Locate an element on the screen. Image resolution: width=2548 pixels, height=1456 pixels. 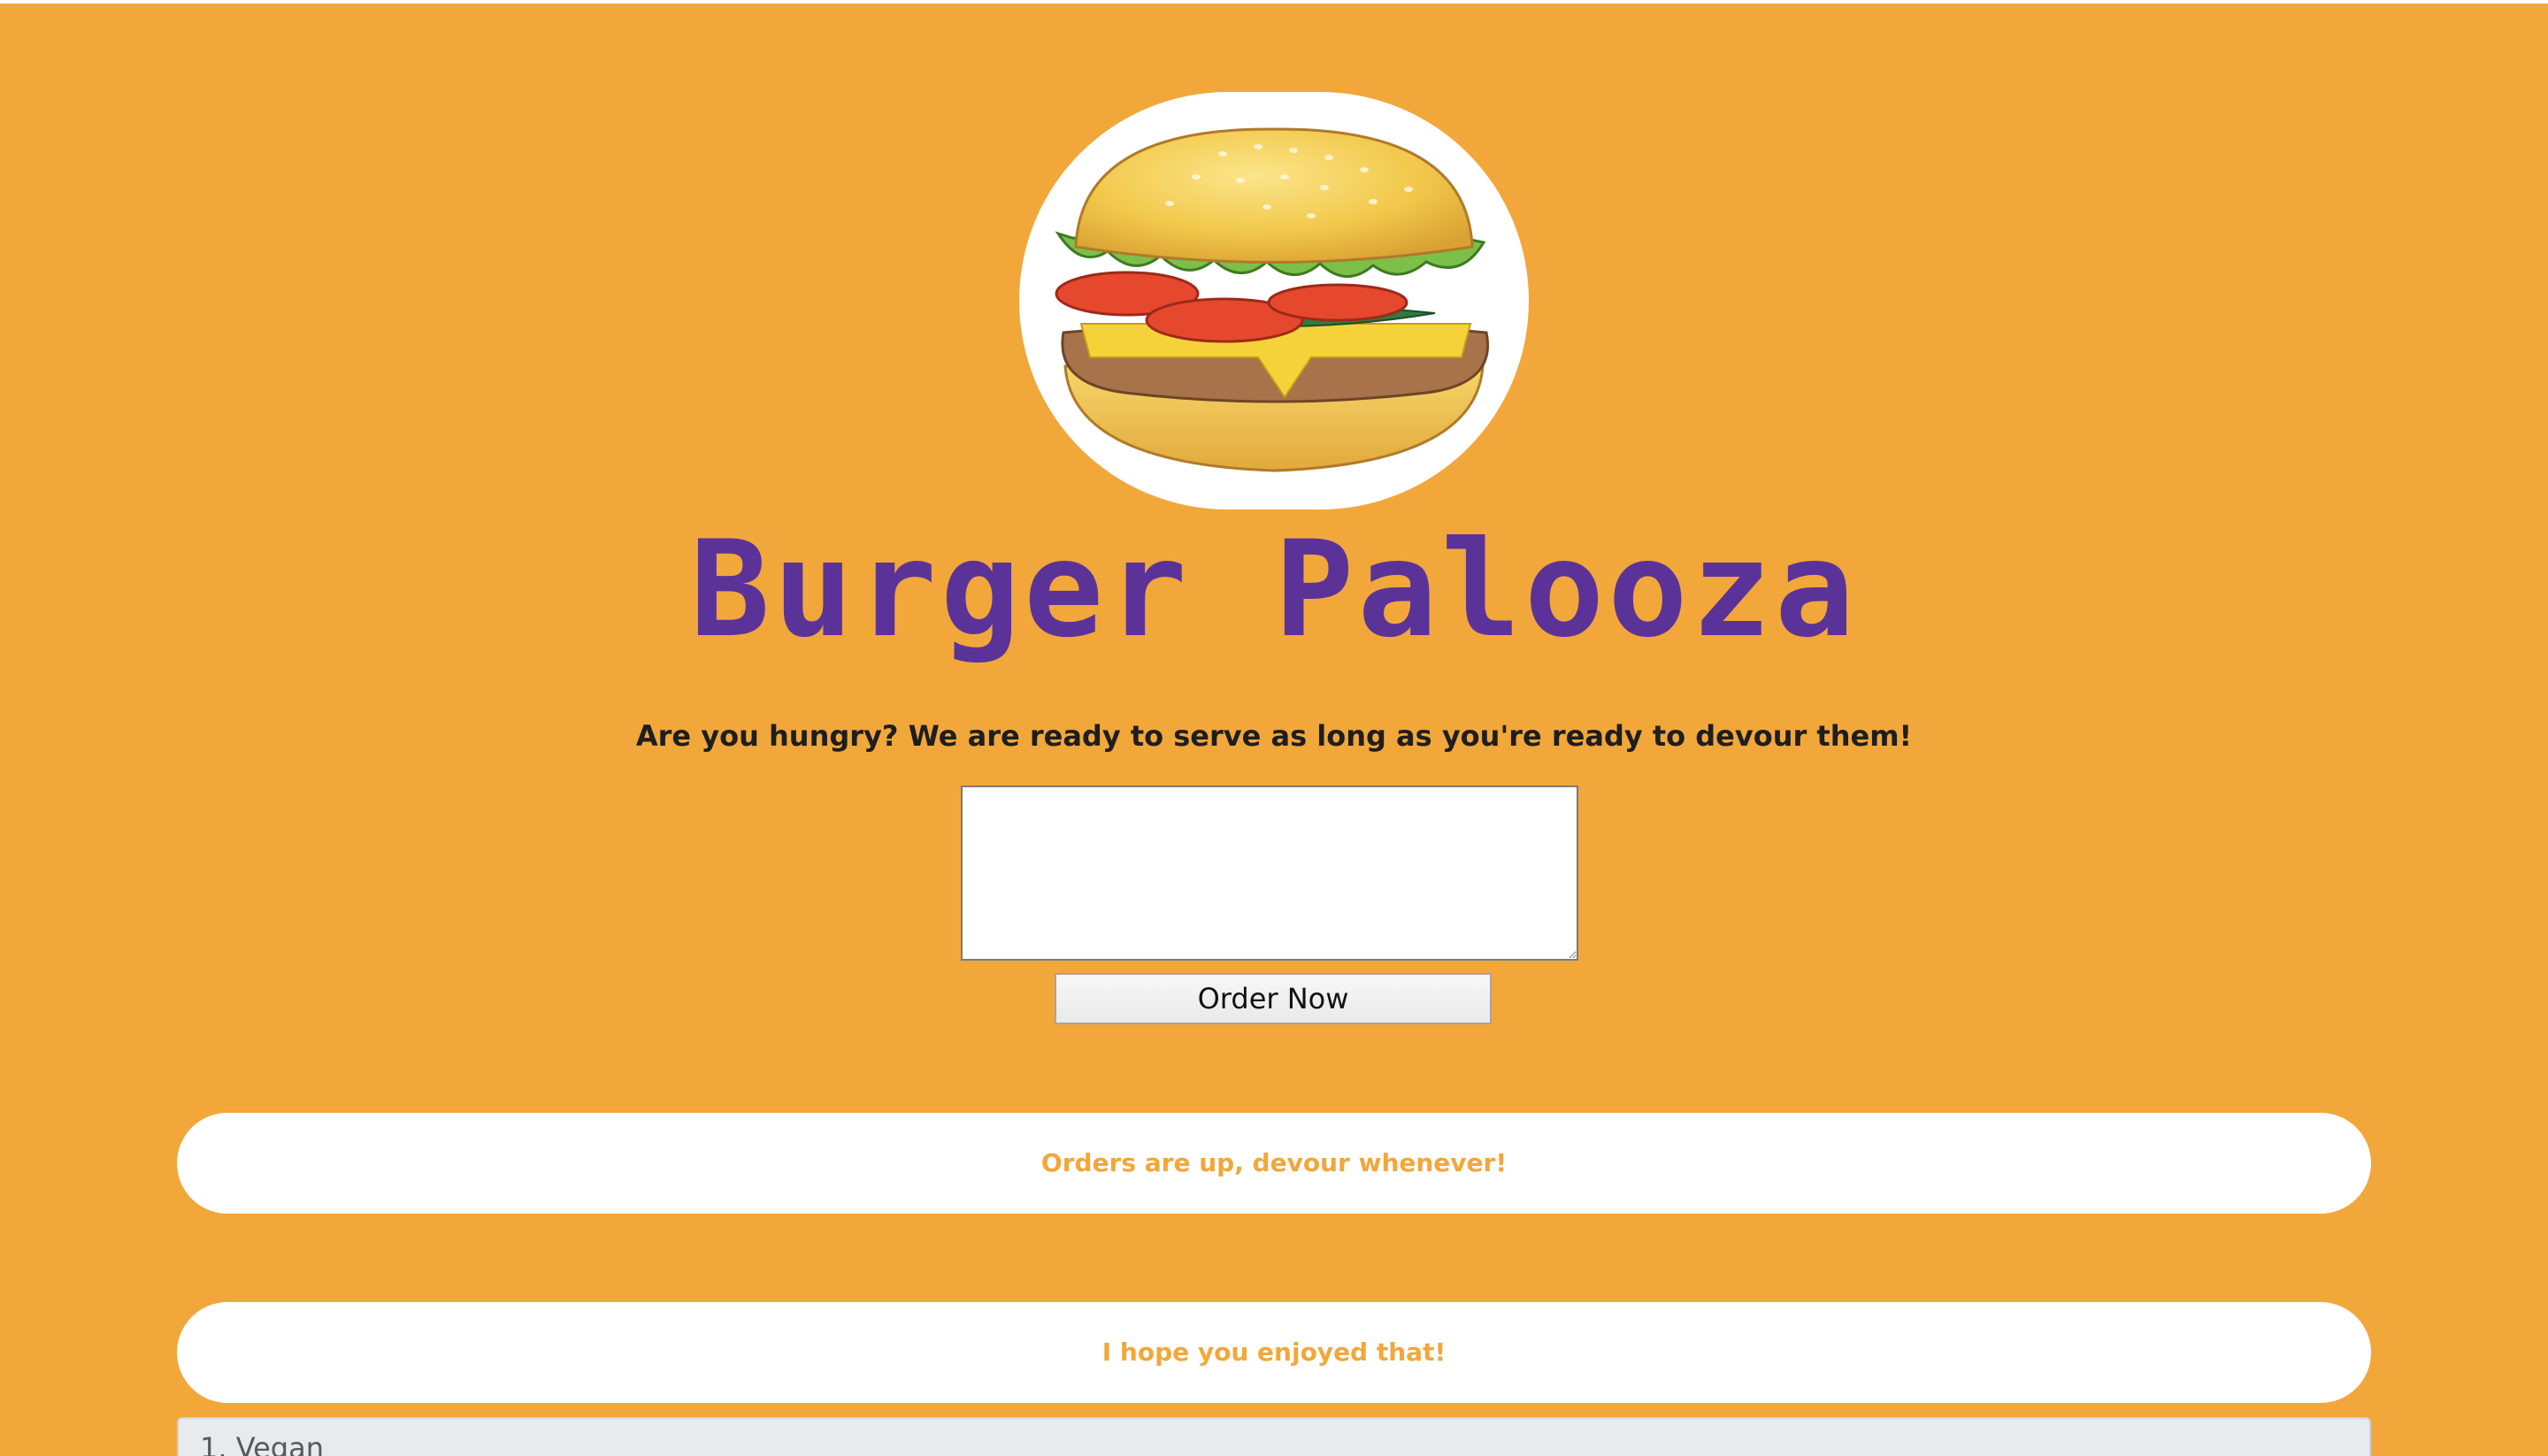
top-border is located at coordinates (1274, 2).